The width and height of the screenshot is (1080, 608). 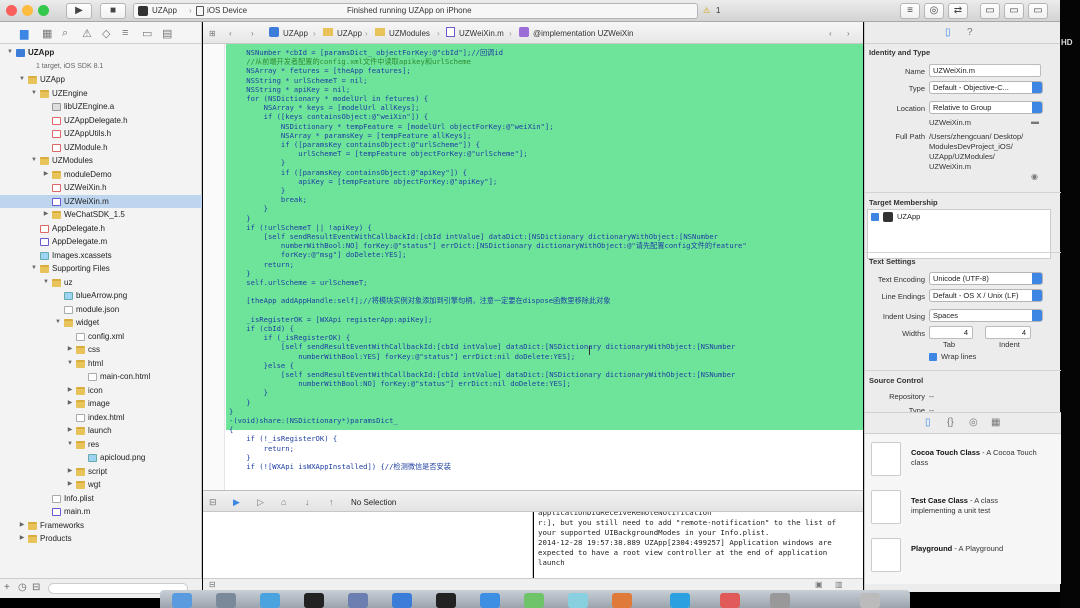 What do you see at coordinates (951, 332) in the screenshot?
I see `tab-width-field: 4` at bounding box center [951, 332].